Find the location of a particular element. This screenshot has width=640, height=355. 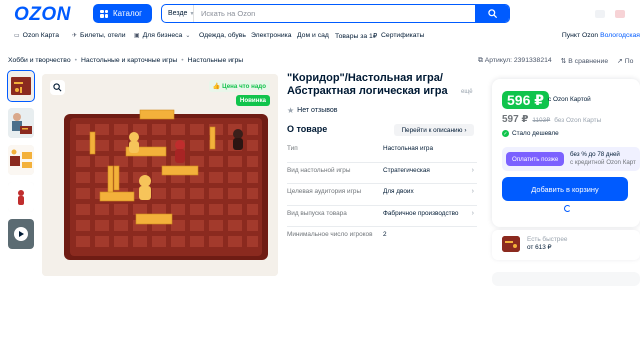

regular-price-row: 597 ₽ 1103₽ без Ozon Карты is located at coordinates (551, 119).